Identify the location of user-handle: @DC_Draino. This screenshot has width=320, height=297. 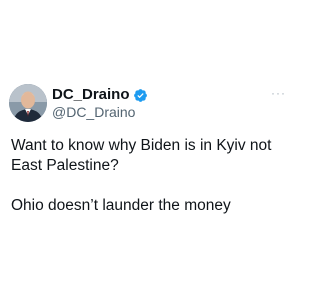
(93, 112).